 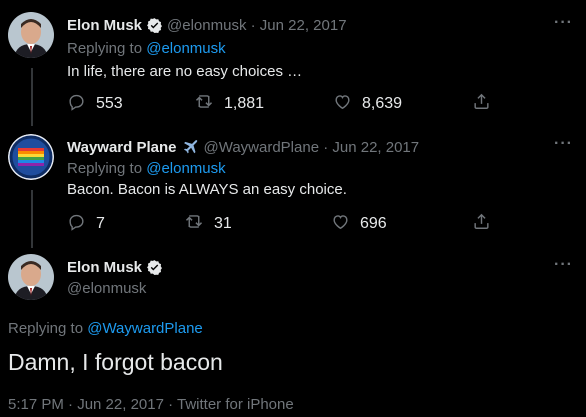 I want to click on author-name: Wayward Plane, so click(x=121, y=147).